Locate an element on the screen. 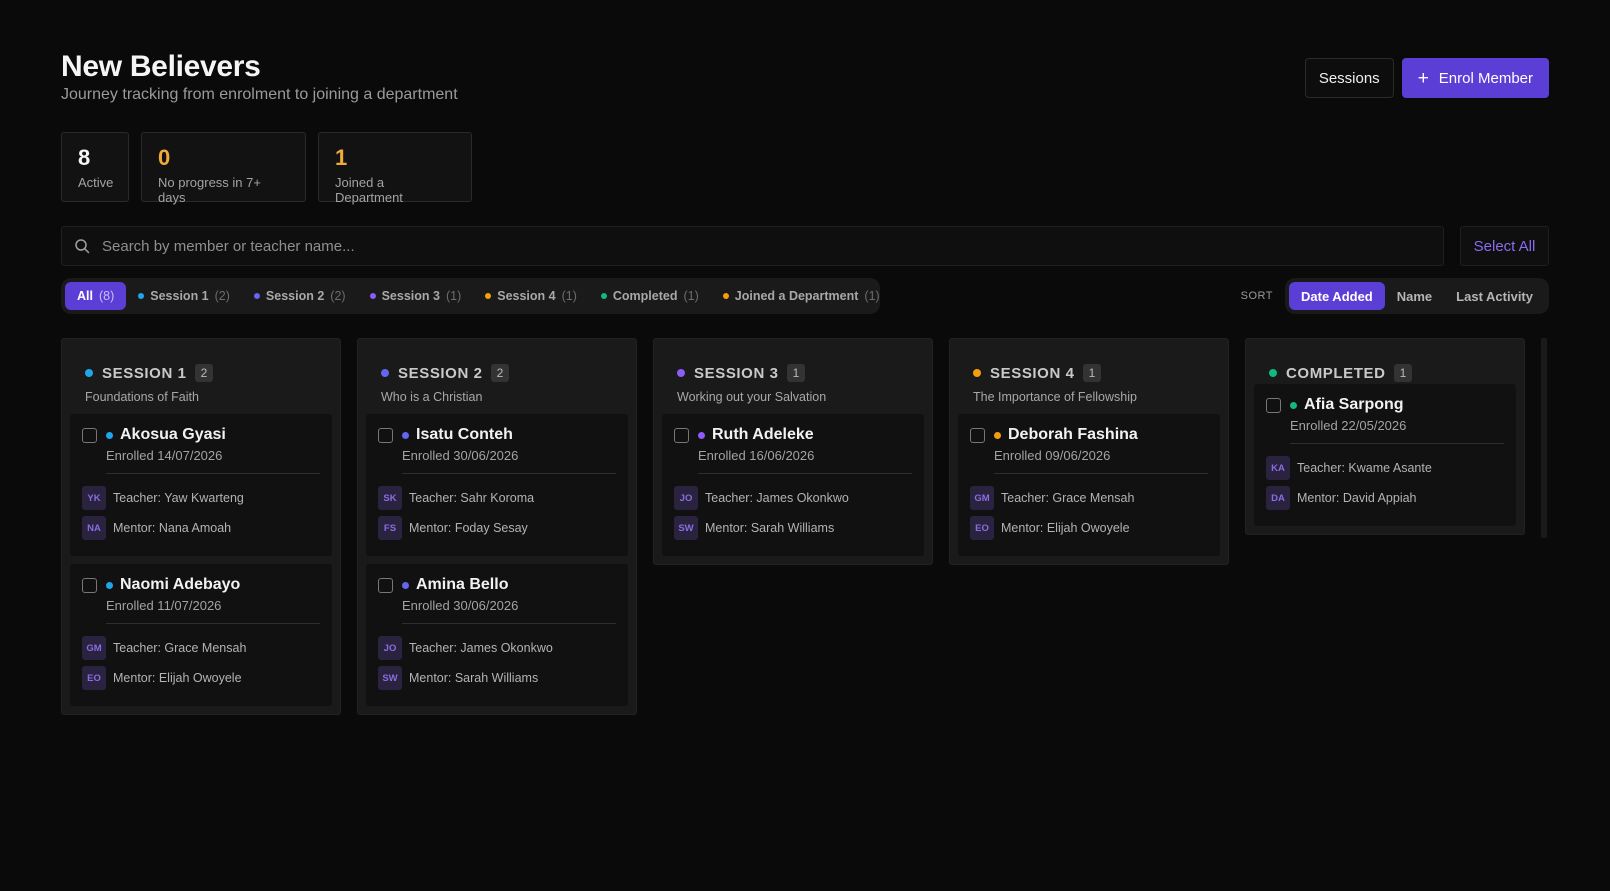 The height and width of the screenshot is (891, 1610). mentor-name: Mentor: Sarah Williams is located at coordinates (474, 678).